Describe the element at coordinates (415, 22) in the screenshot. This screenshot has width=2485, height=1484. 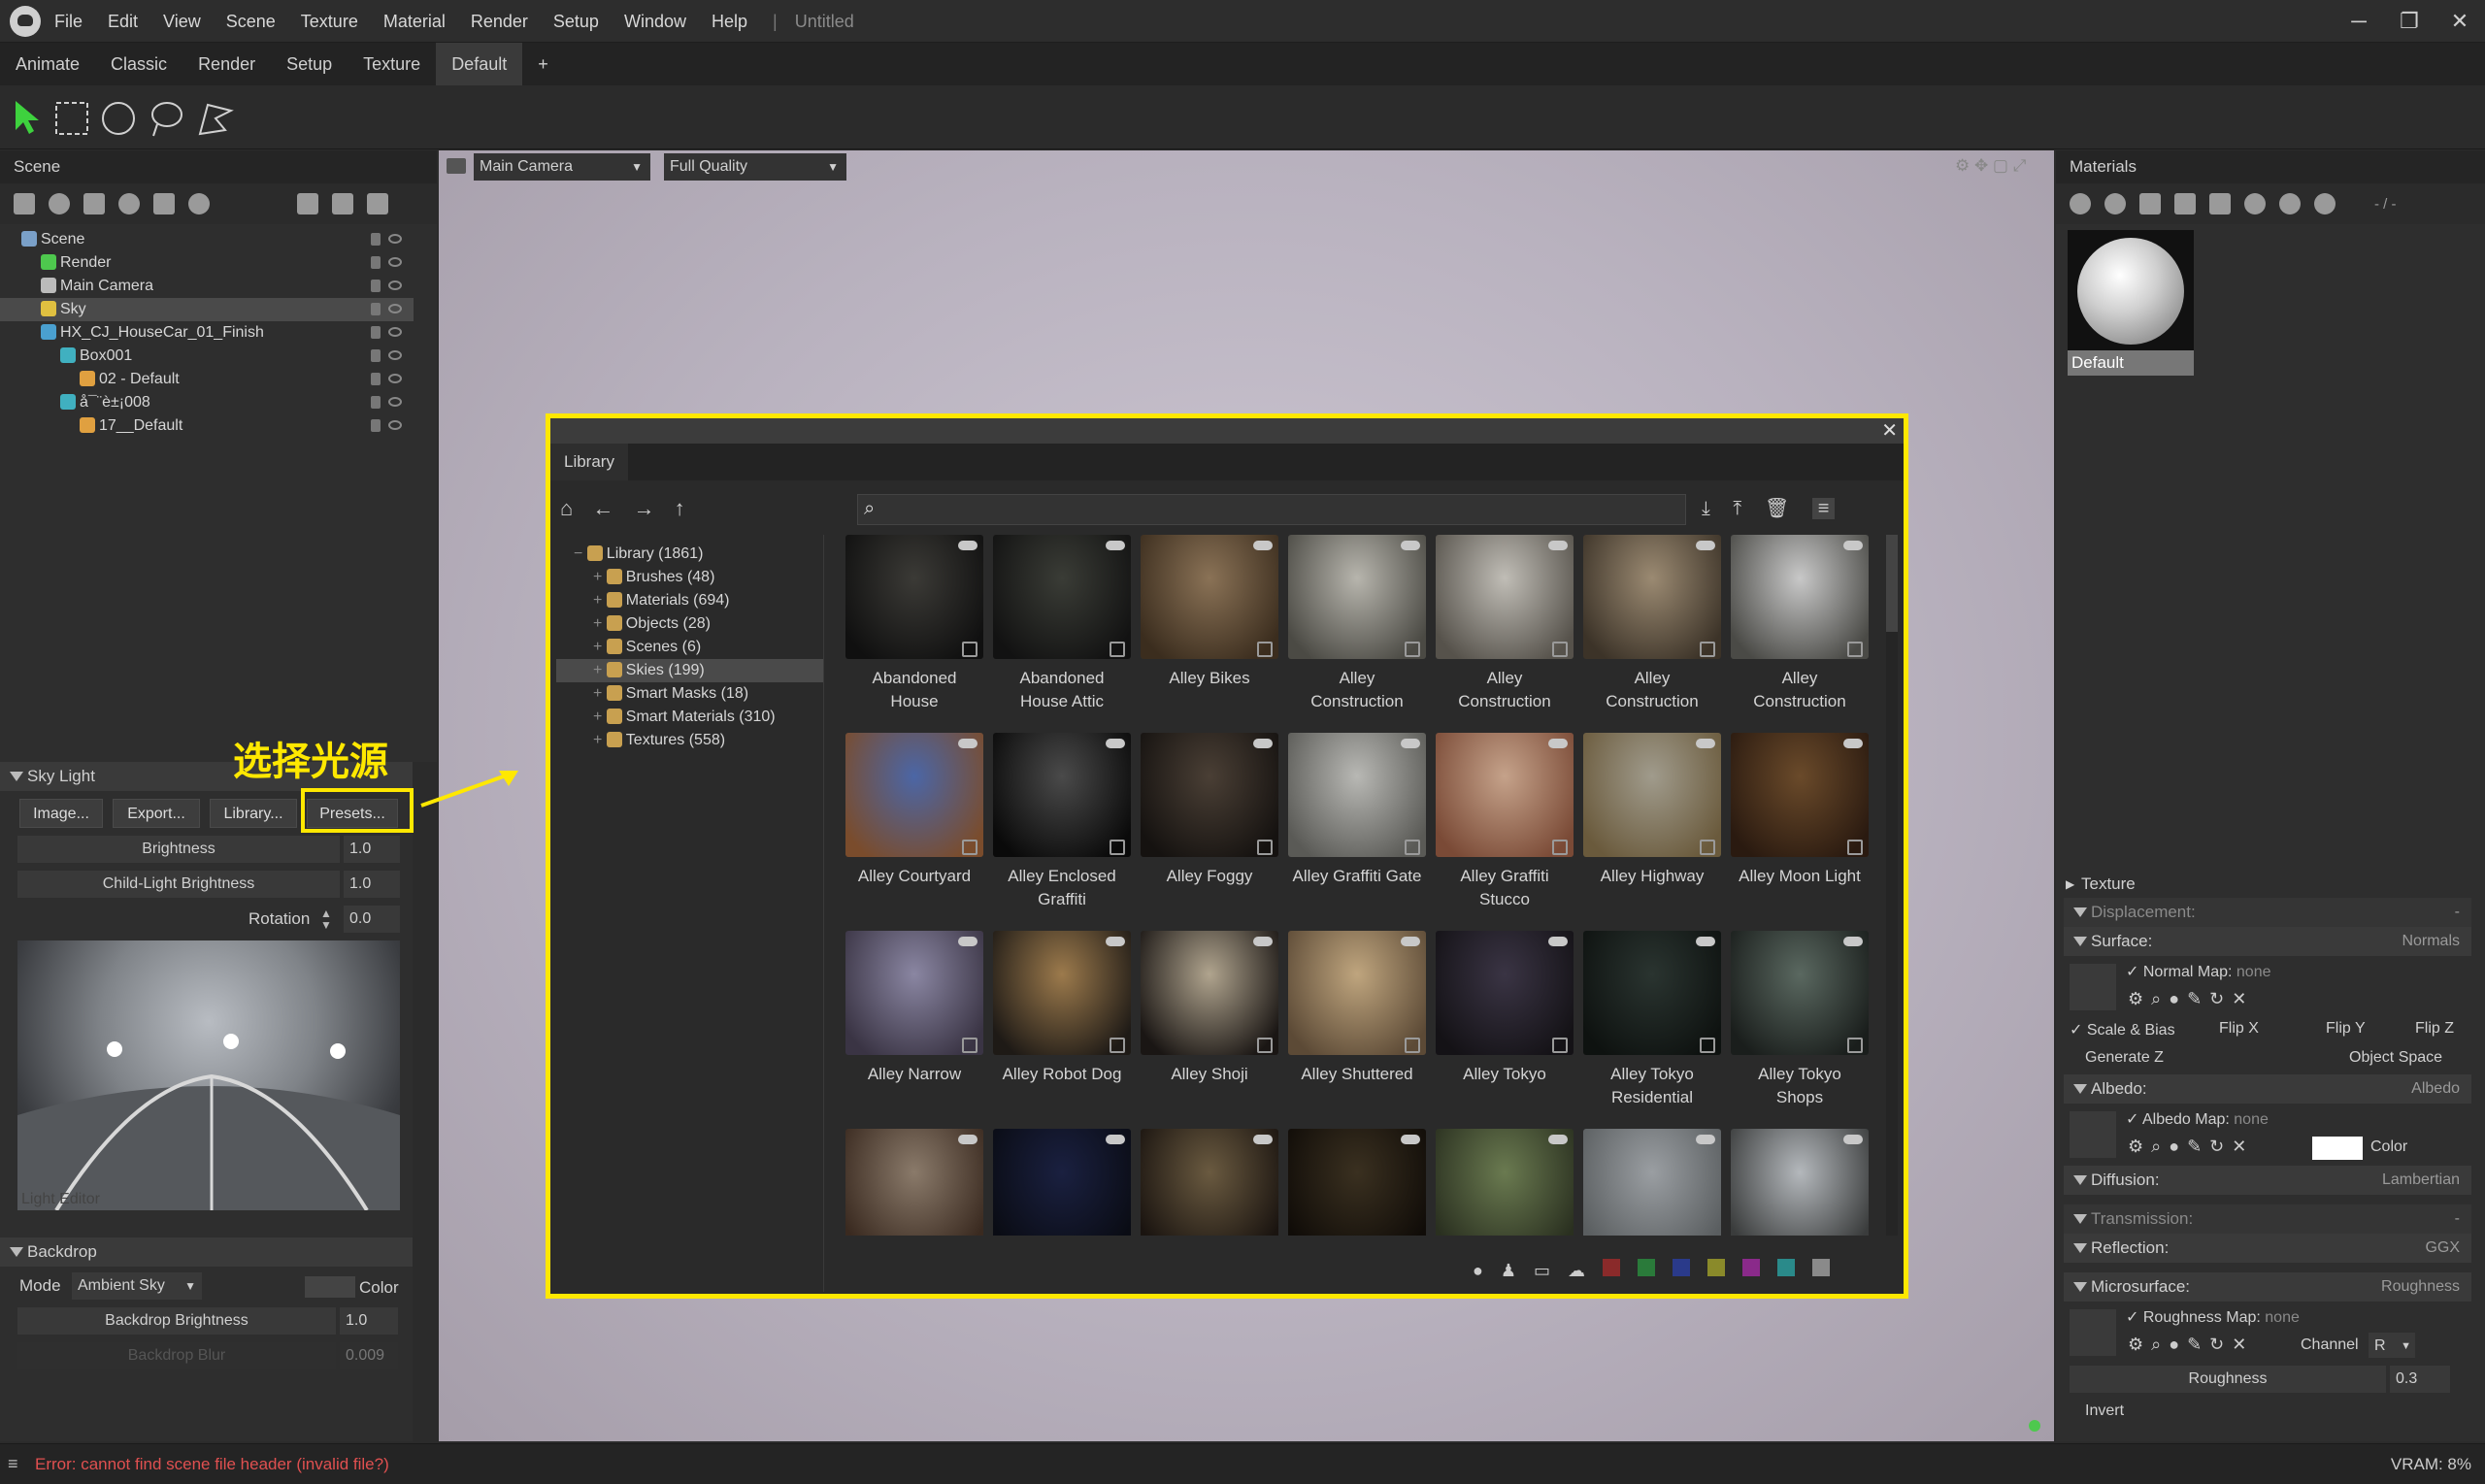
I see `menu-item-material: Material` at that location.